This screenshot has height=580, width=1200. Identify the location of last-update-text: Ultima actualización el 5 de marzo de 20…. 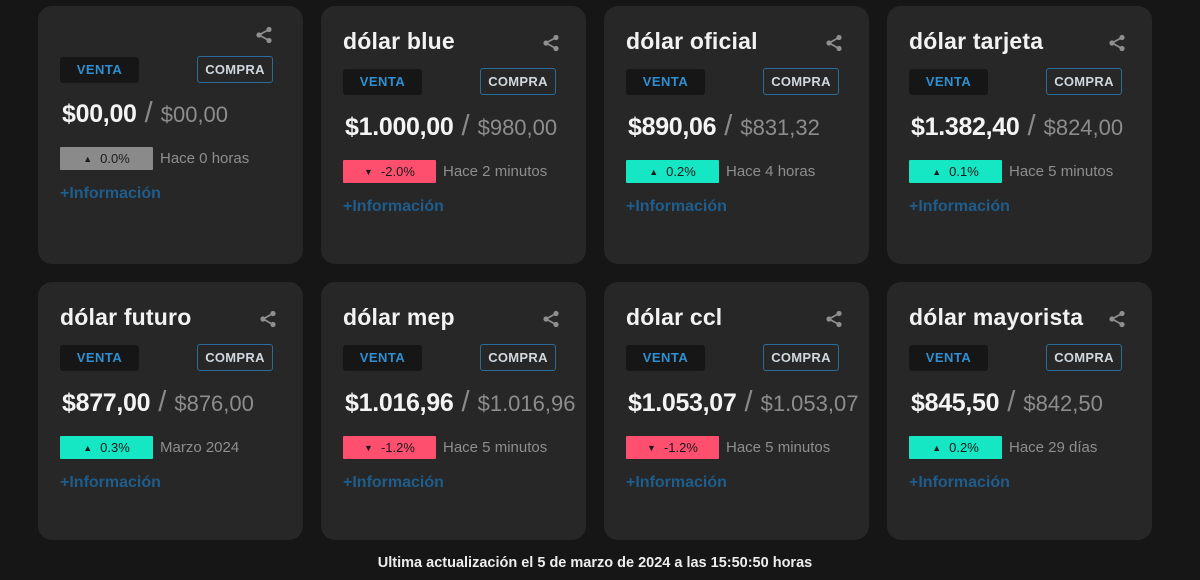
(595, 563).